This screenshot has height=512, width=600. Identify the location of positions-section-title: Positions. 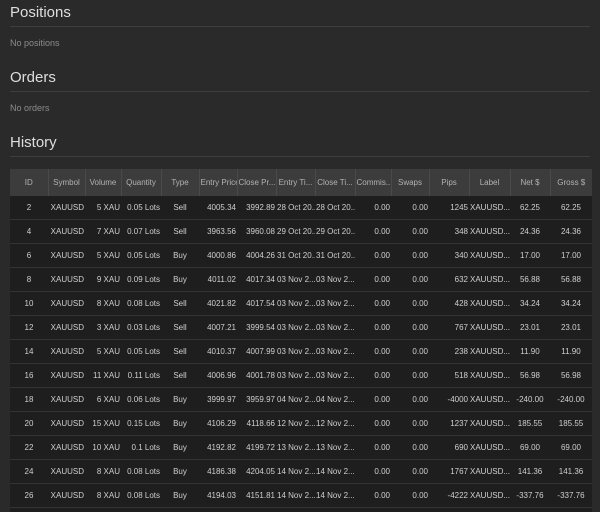
(300, 13).